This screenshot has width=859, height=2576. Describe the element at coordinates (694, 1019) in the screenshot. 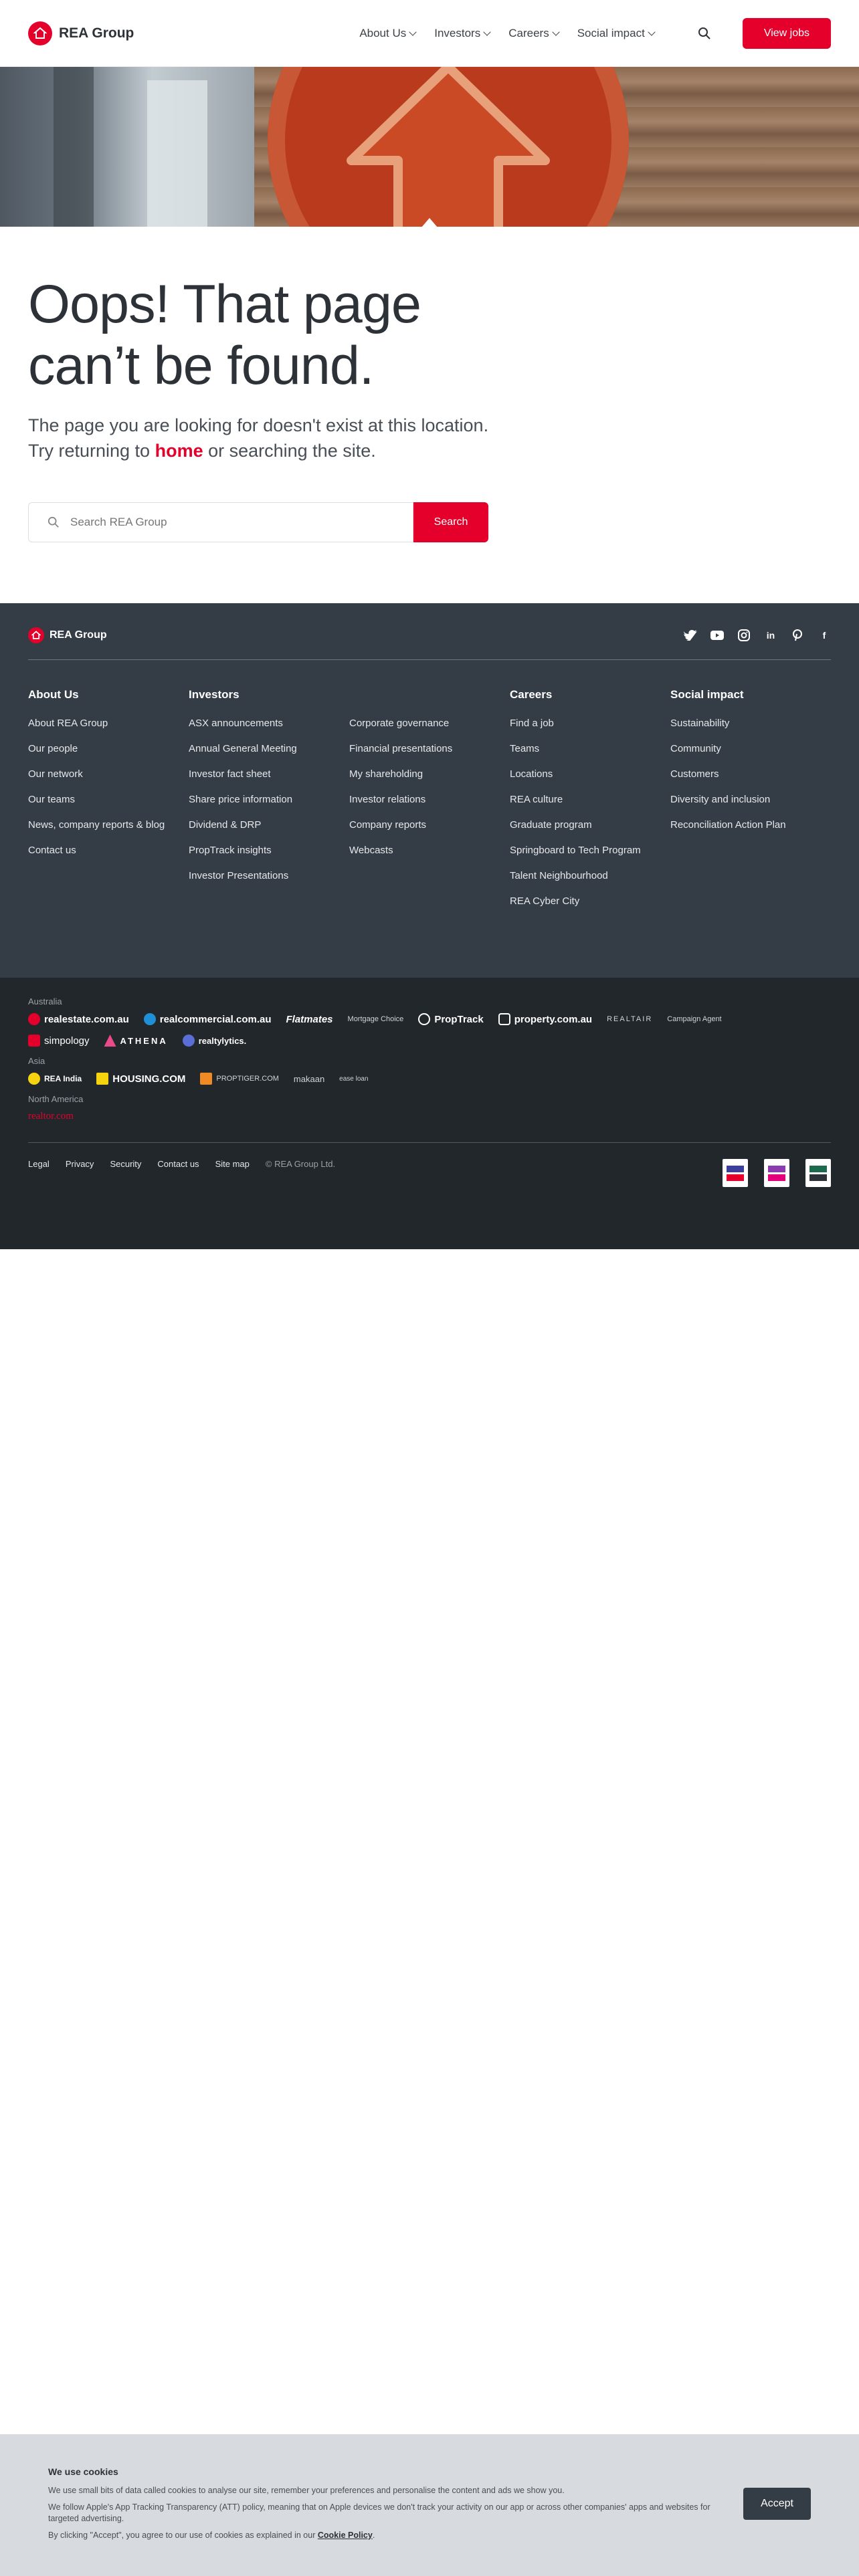

I see `brand-campaign-agent: Campaign Agent` at that location.